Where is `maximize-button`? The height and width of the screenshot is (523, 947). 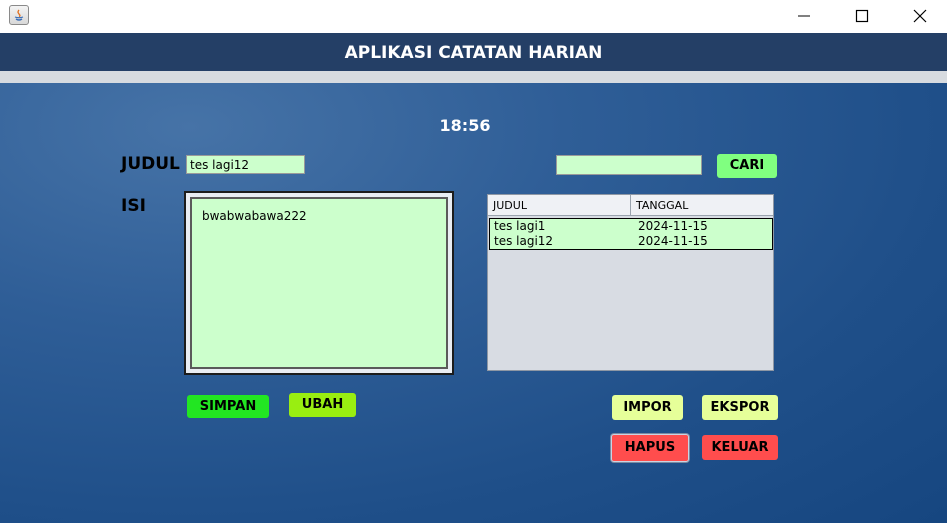
maximize-button is located at coordinates (862, 16).